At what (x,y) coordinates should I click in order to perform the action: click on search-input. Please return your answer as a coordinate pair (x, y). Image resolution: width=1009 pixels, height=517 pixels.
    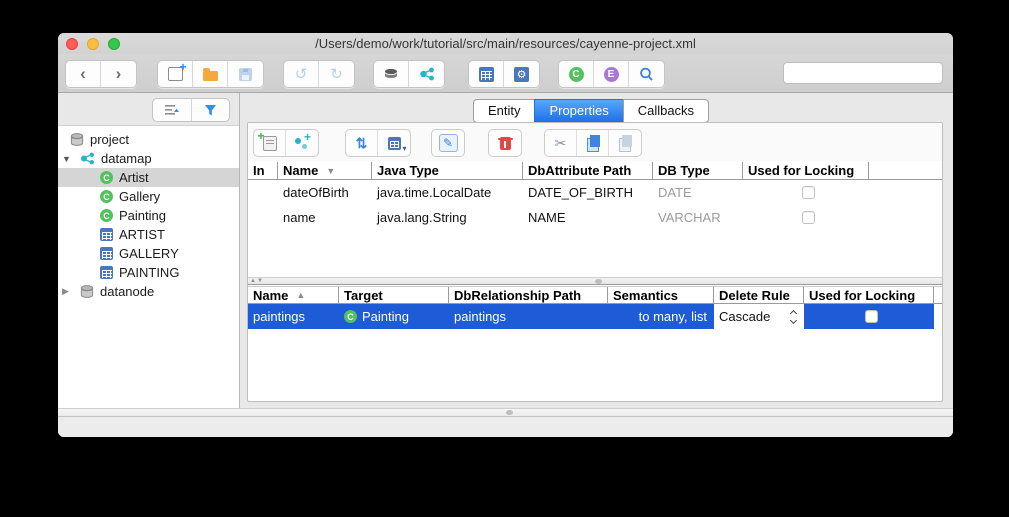
    Looking at the image, I should click on (874, 73).